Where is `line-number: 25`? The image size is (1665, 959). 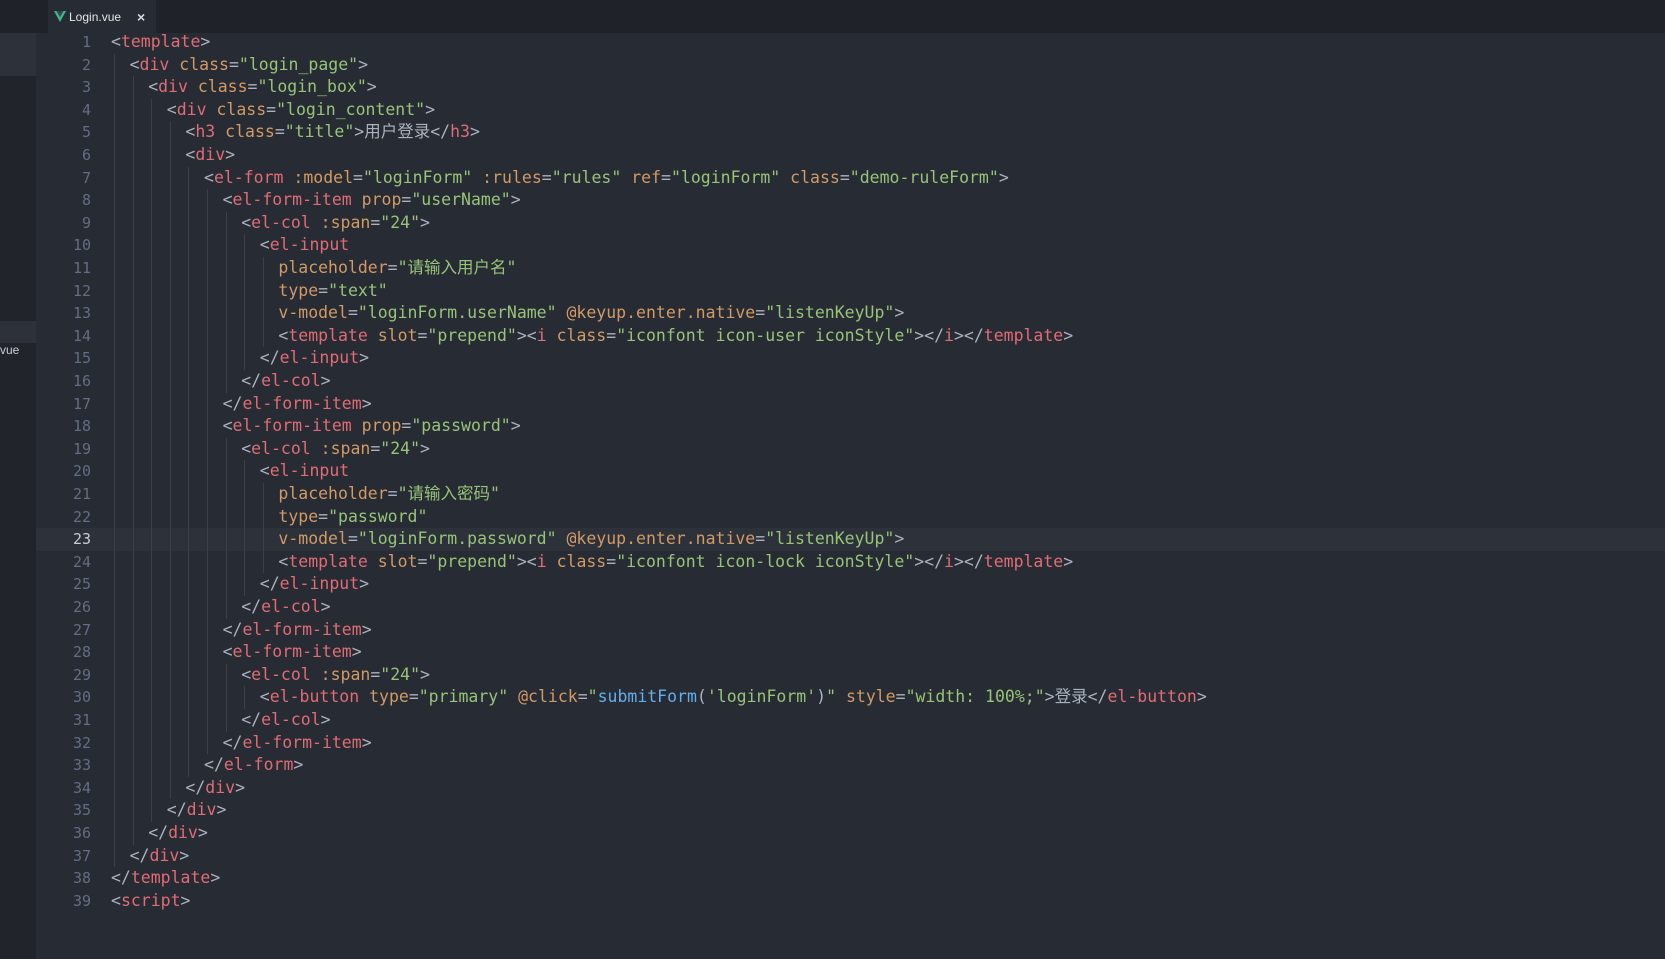 line-number: 25 is located at coordinates (81, 584).